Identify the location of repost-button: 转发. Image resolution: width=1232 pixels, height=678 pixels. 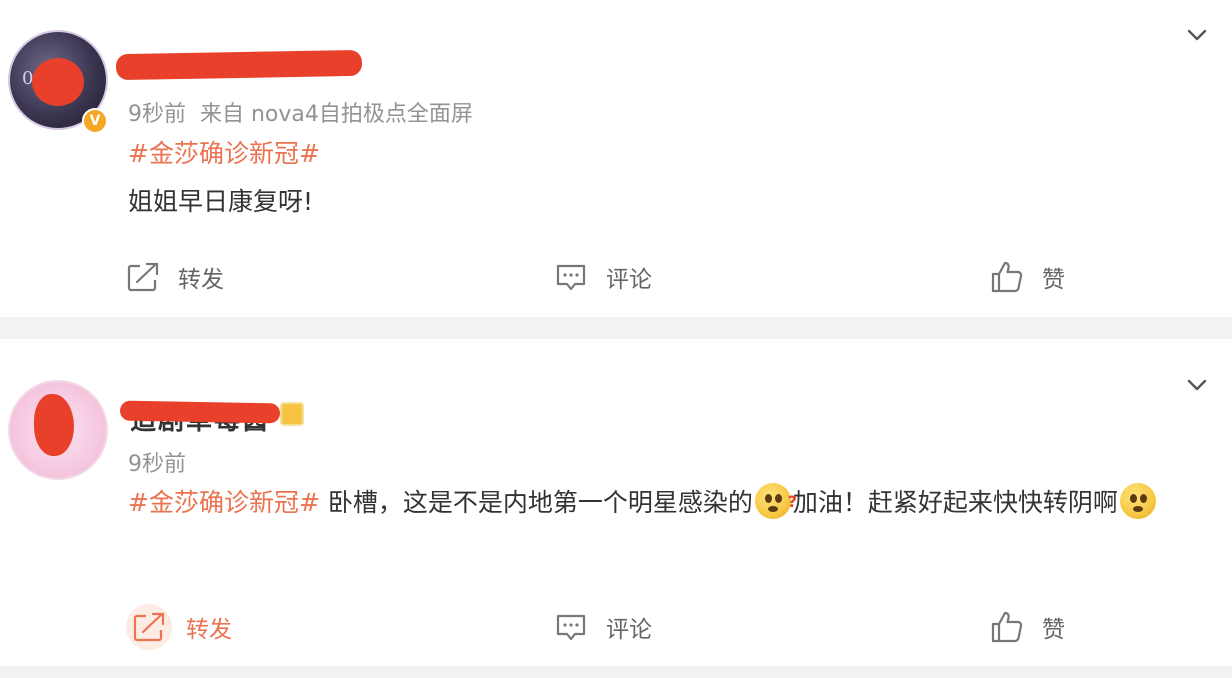
(179, 627).